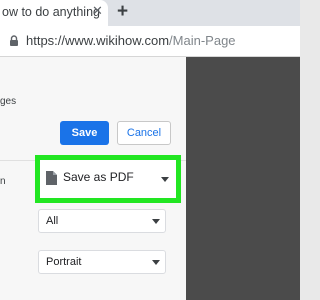  I want to click on url-text: https://www.wikihow.com/Main-Page, so click(131, 40).